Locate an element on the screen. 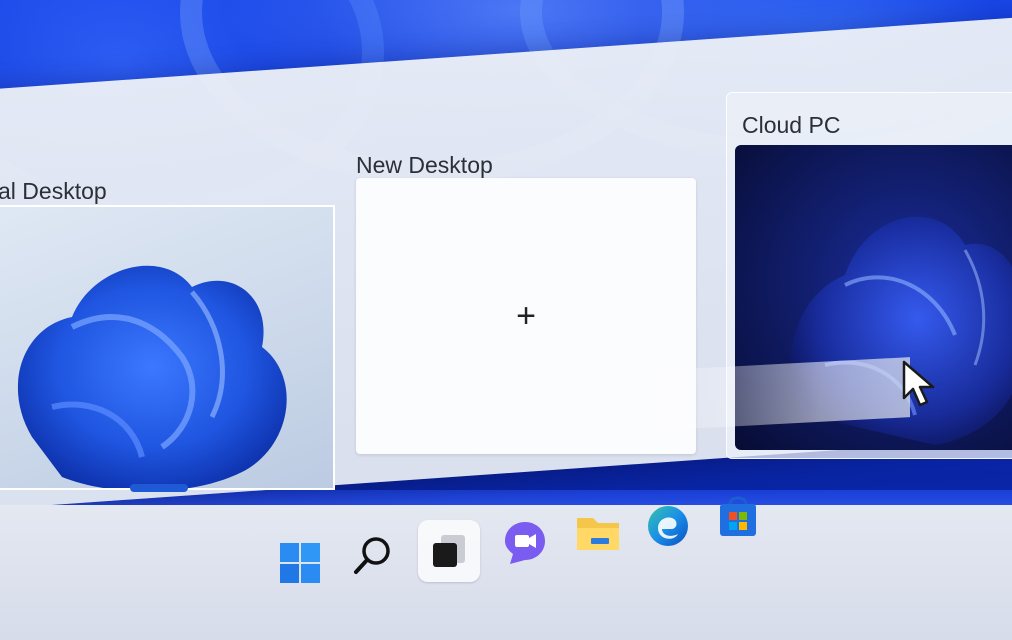  teams-chat-button is located at coordinates (525, 543).